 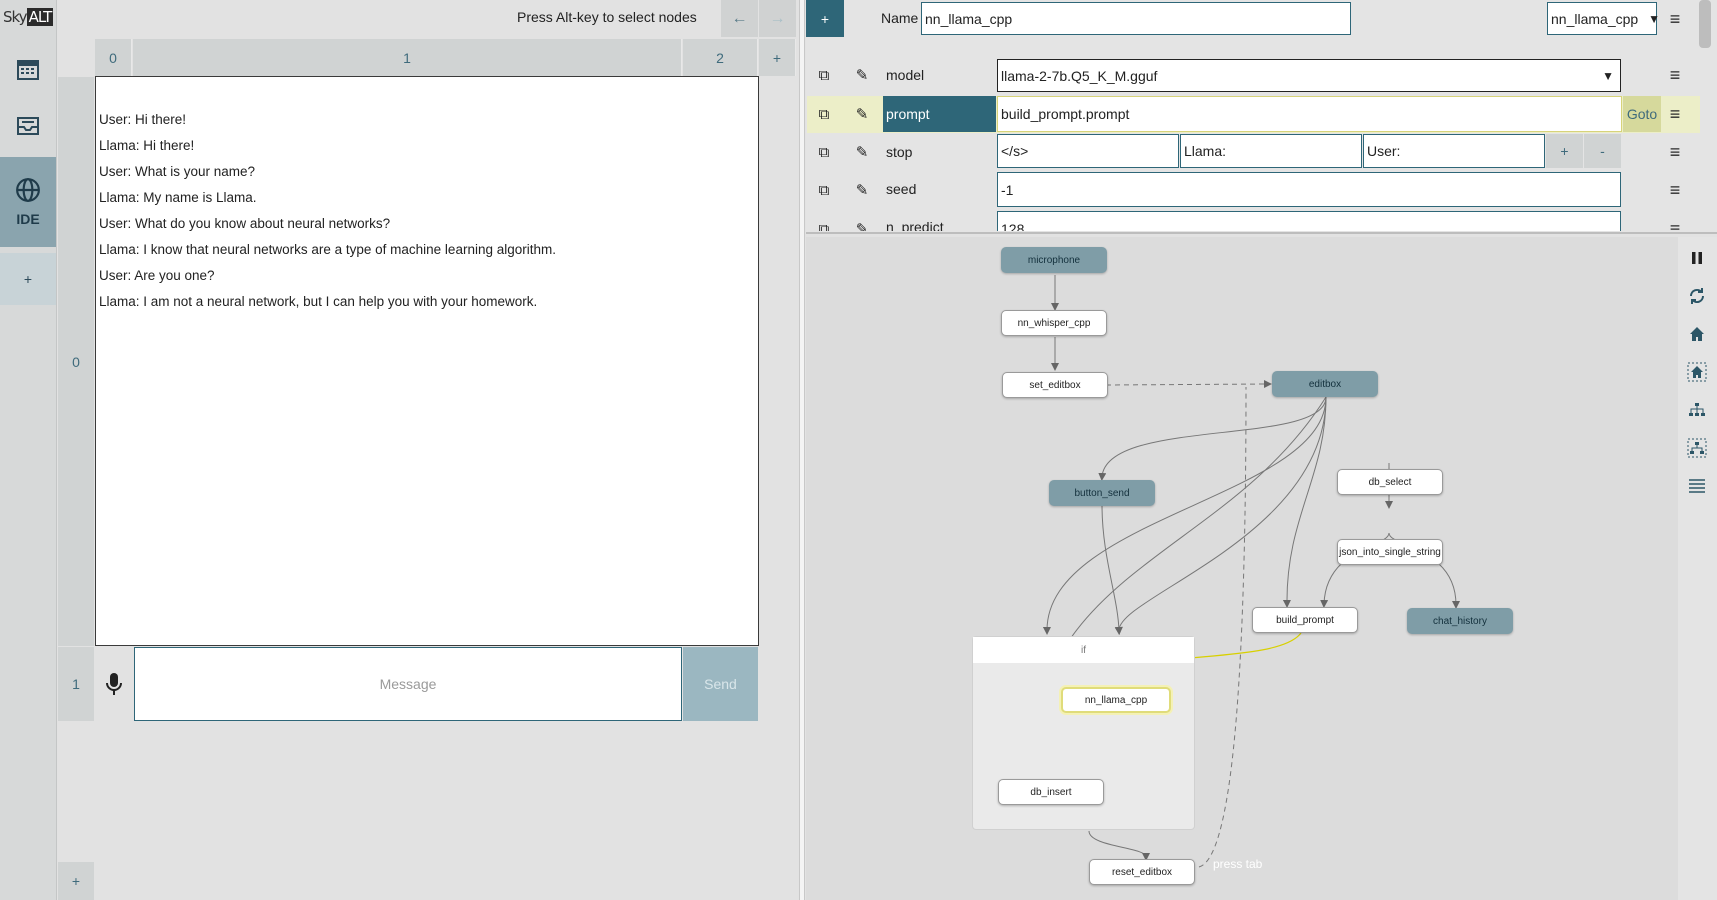 I want to click on node-type-select: nn_llama_cpp ▼, so click(x=1604, y=18).